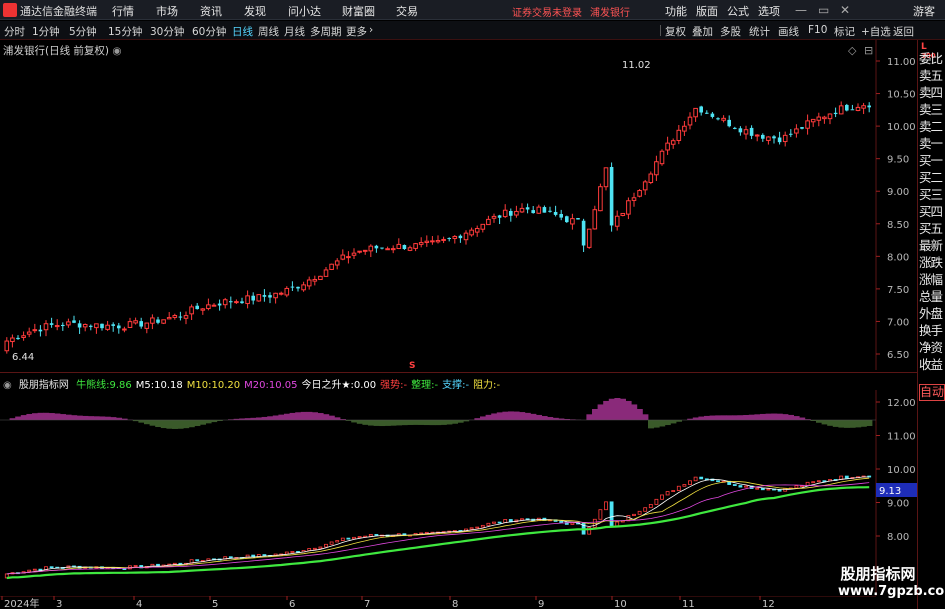 This screenshot has width=945, height=609. I want to click on more-chevron-icon: ›, so click(371, 30).